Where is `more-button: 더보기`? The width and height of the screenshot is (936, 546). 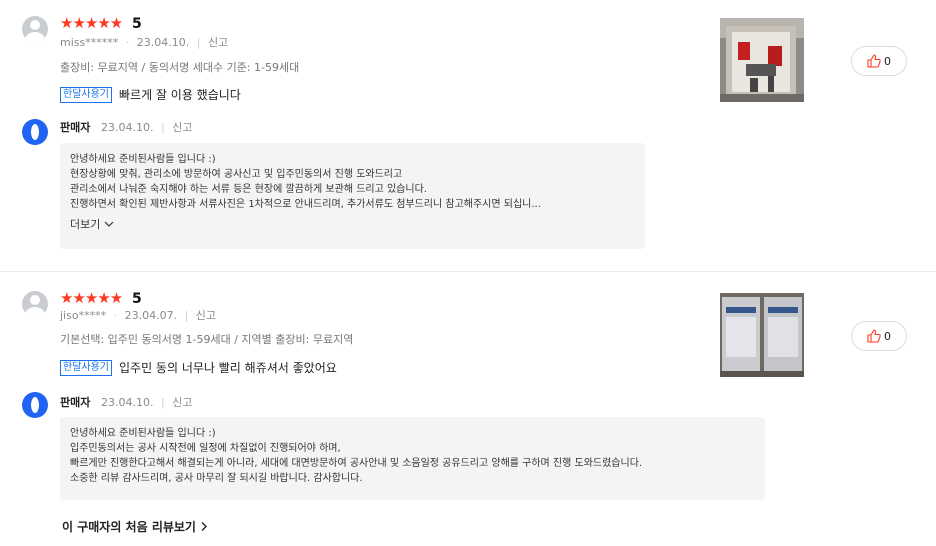 more-button: 더보기 is located at coordinates (352, 224).